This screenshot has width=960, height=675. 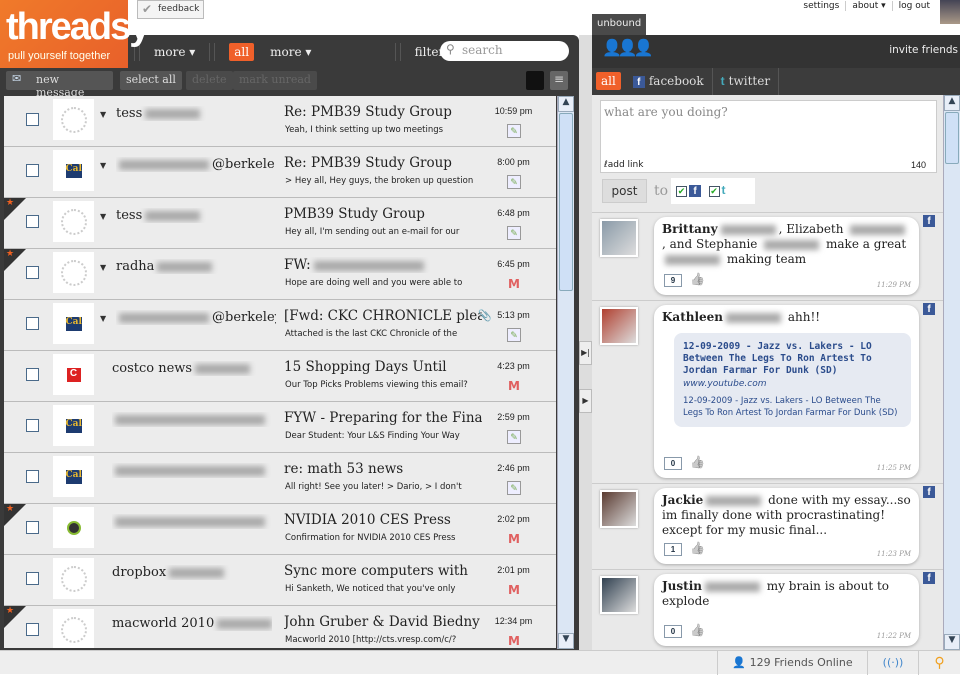 What do you see at coordinates (868, 6) in the screenshot?
I see `about-menu: about ▾` at bounding box center [868, 6].